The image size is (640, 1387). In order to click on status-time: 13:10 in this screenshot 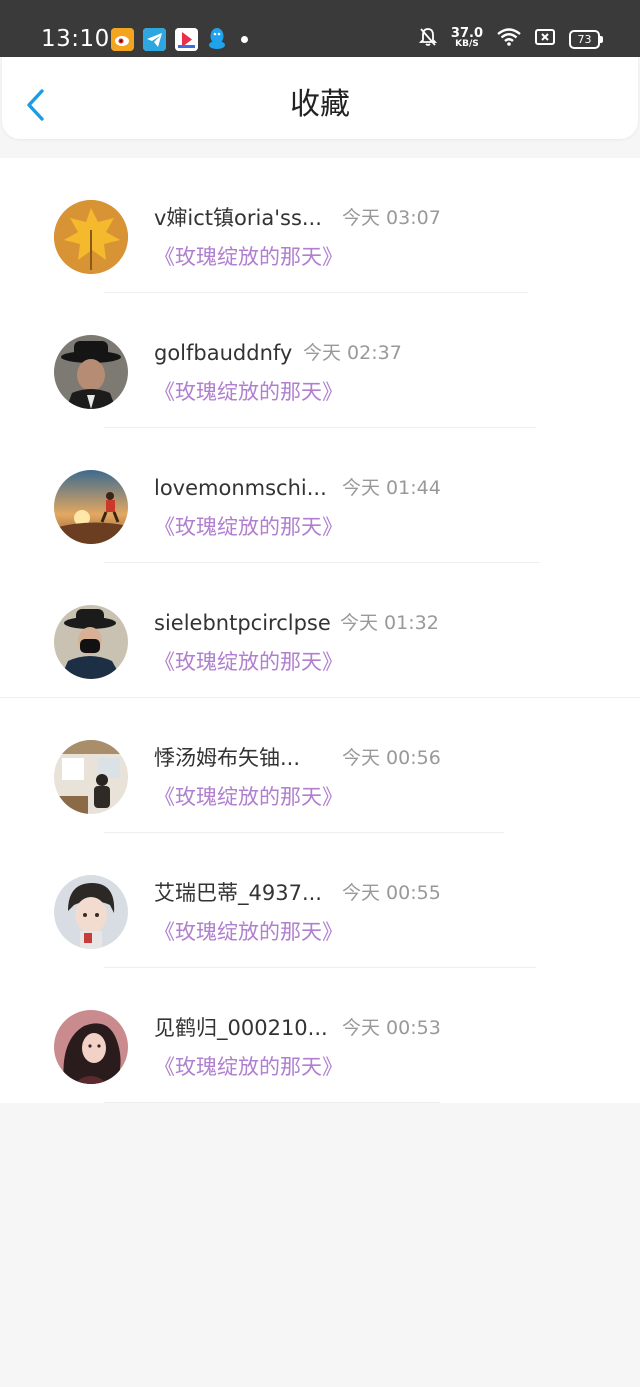, I will do `click(75, 39)`.